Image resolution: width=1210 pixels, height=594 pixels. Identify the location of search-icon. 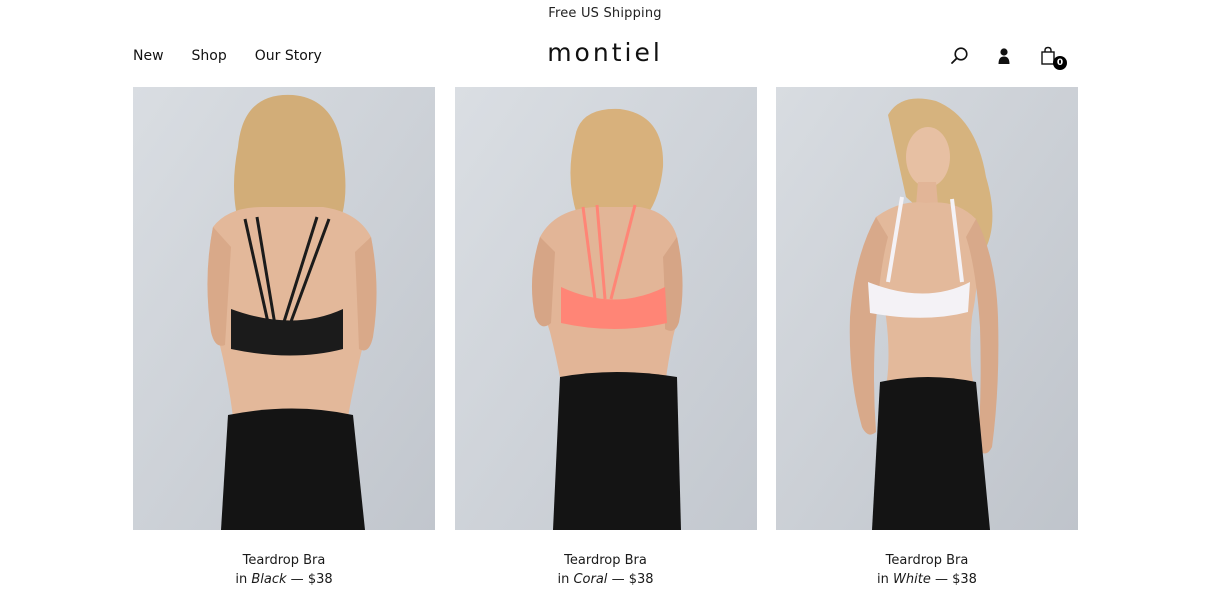
(959, 55).